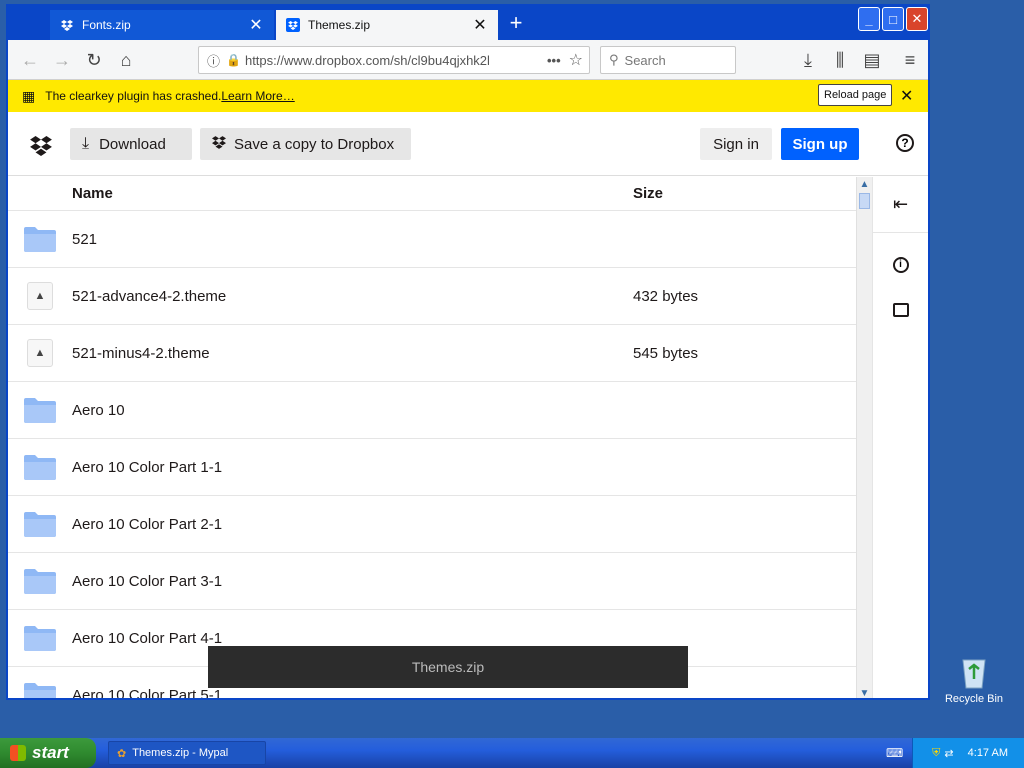  Describe the element at coordinates (736, 144) in the screenshot. I see `sign-in-button: Sign in` at that location.